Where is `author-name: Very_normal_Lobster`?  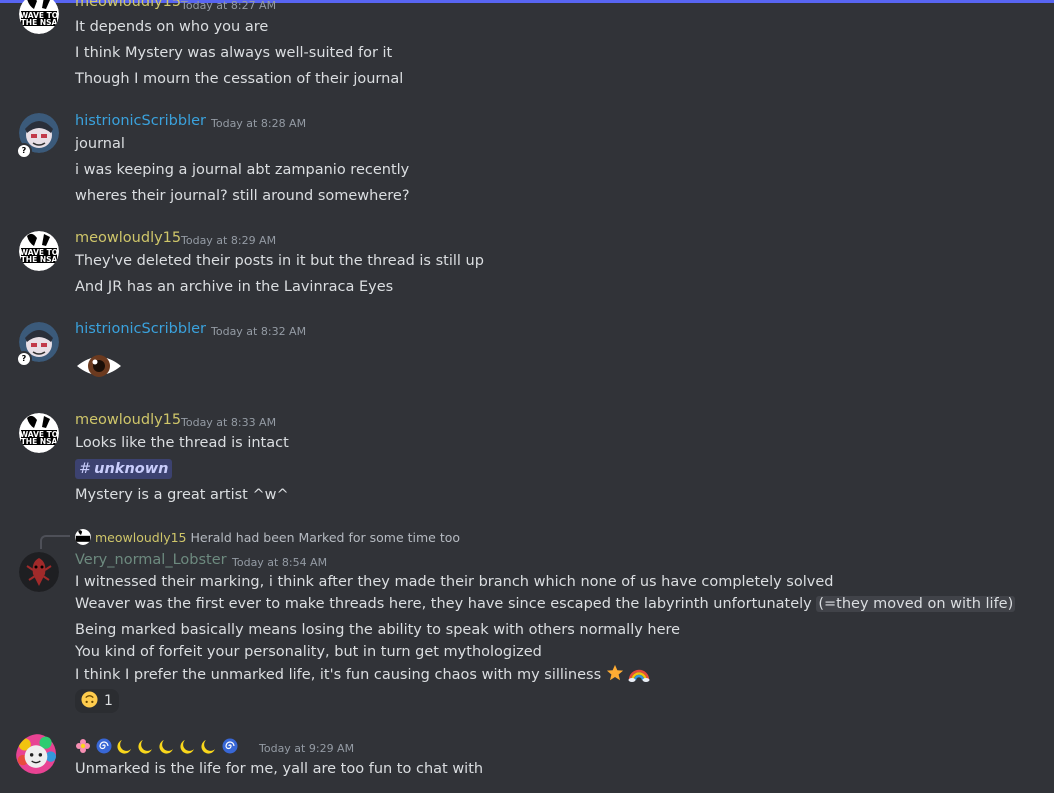 author-name: Very_normal_Lobster is located at coordinates (151, 560).